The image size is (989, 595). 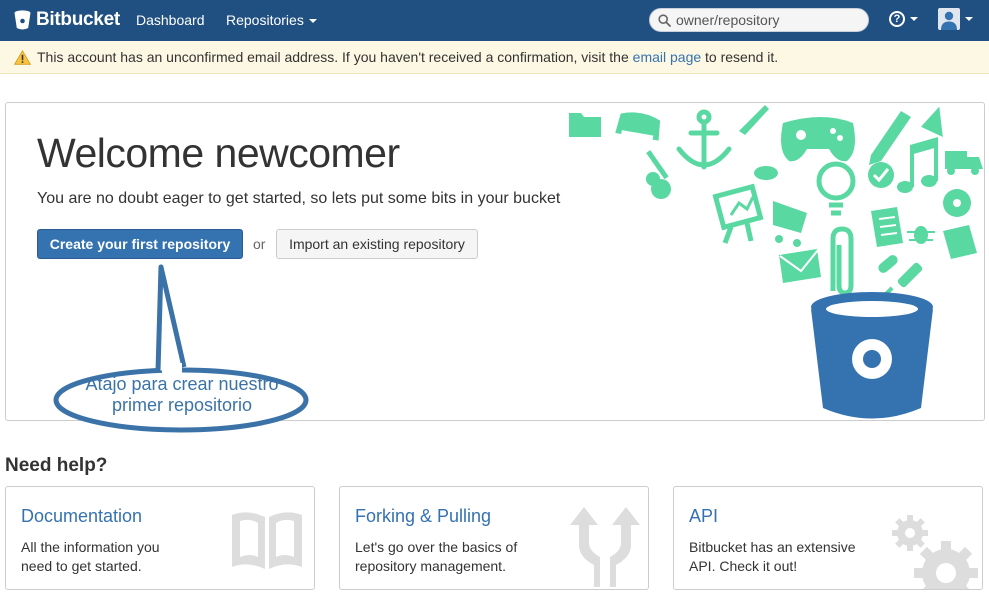 What do you see at coordinates (22, 20) in the screenshot?
I see `bucket-logo-icon` at bounding box center [22, 20].